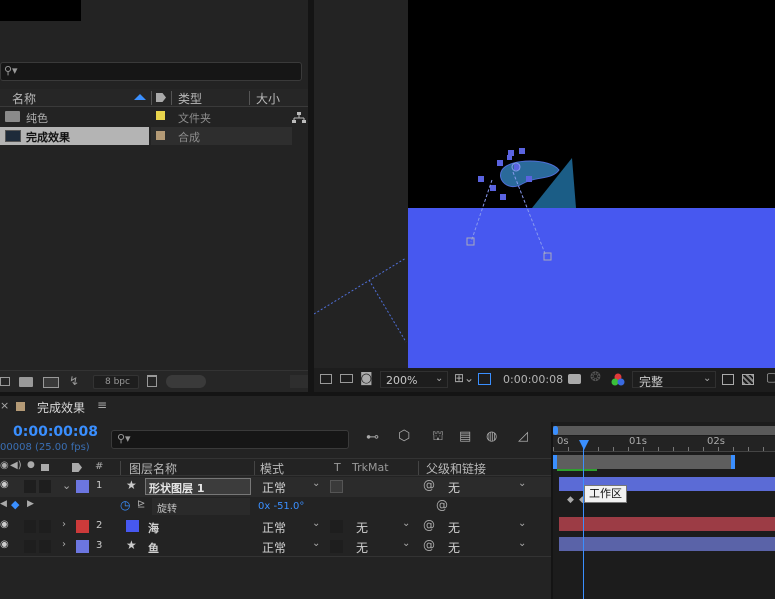  Describe the element at coordinates (464, 378) in the screenshot. I see `grid-options-icon: ⊞⌄` at that location.